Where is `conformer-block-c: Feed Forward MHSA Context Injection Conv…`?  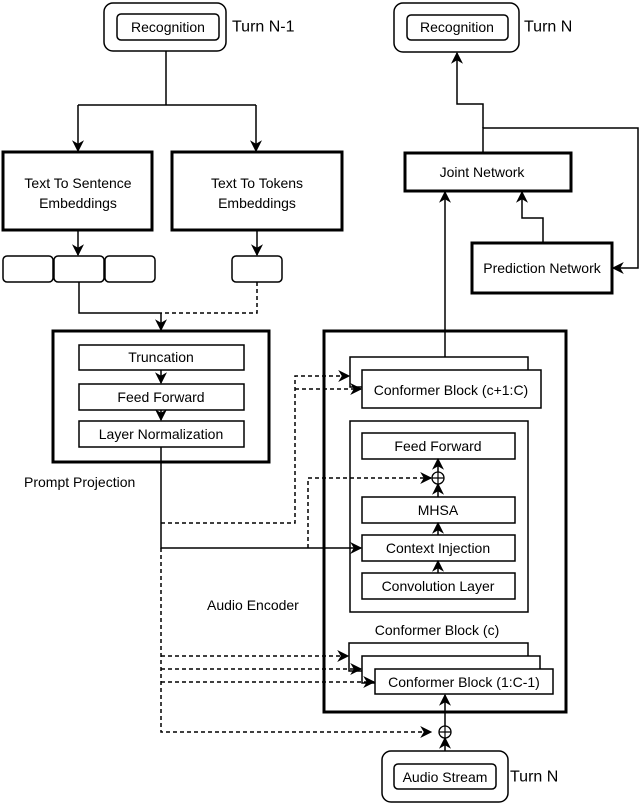 conformer-block-c: Feed Forward MHSA Context Injection Conv… is located at coordinates (439, 516).